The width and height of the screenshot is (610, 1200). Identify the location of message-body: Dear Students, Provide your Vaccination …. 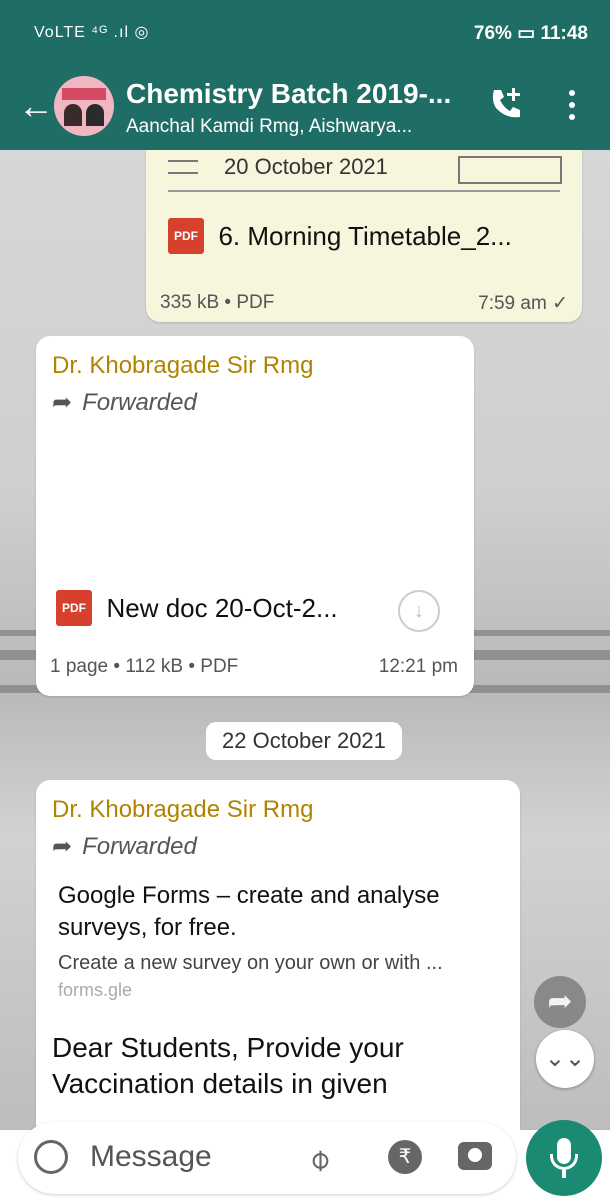
(228, 1065).